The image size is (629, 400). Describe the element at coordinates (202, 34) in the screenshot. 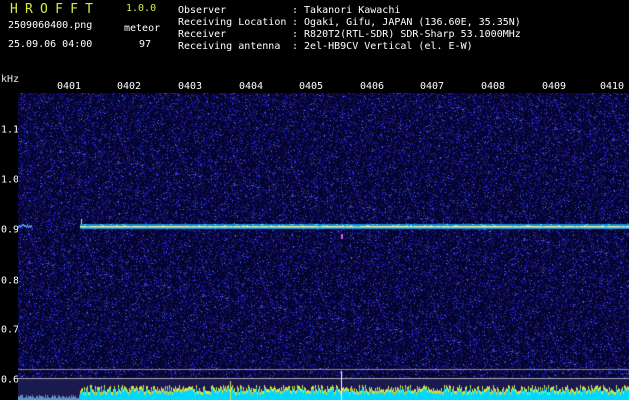

I see `info-key: Receiver` at that location.